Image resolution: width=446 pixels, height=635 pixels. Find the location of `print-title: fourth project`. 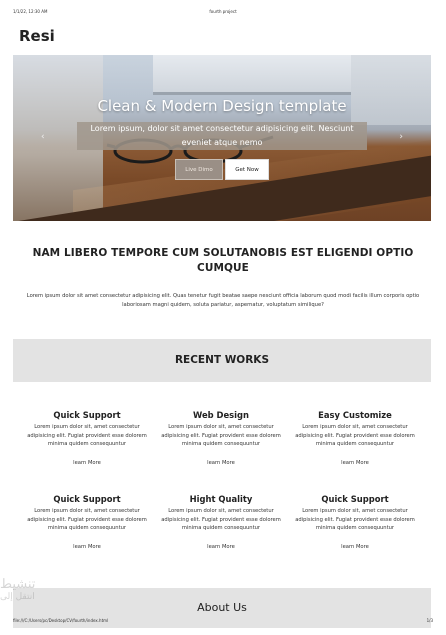

print-title: fourth project is located at coordinates (223, 11).